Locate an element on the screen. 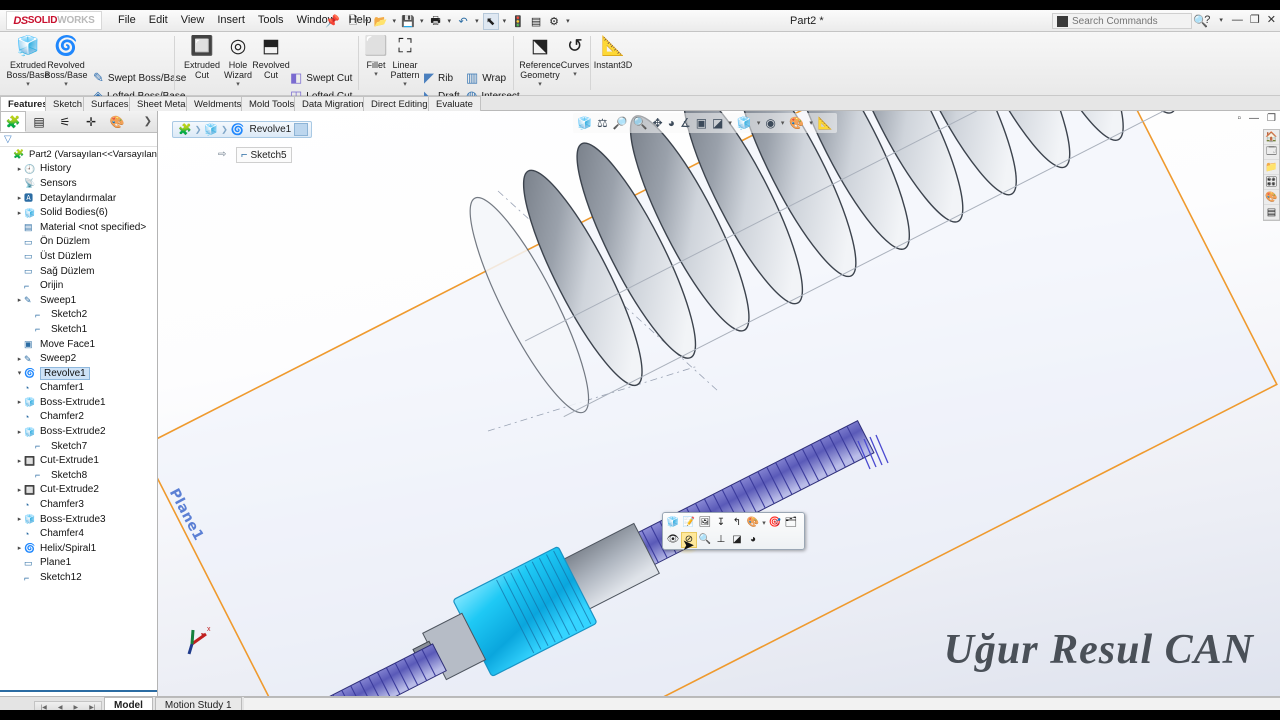  appearances-icon: 🎛 is located at coordinates (1271, 182).